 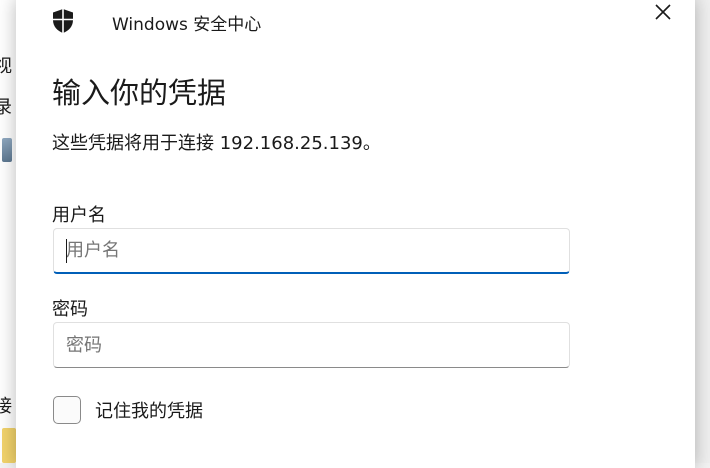 What do you see at coordinates (6, 407) in the screenshot?
I see `background-text-fragment: 接` at bounding box center [6, 407].